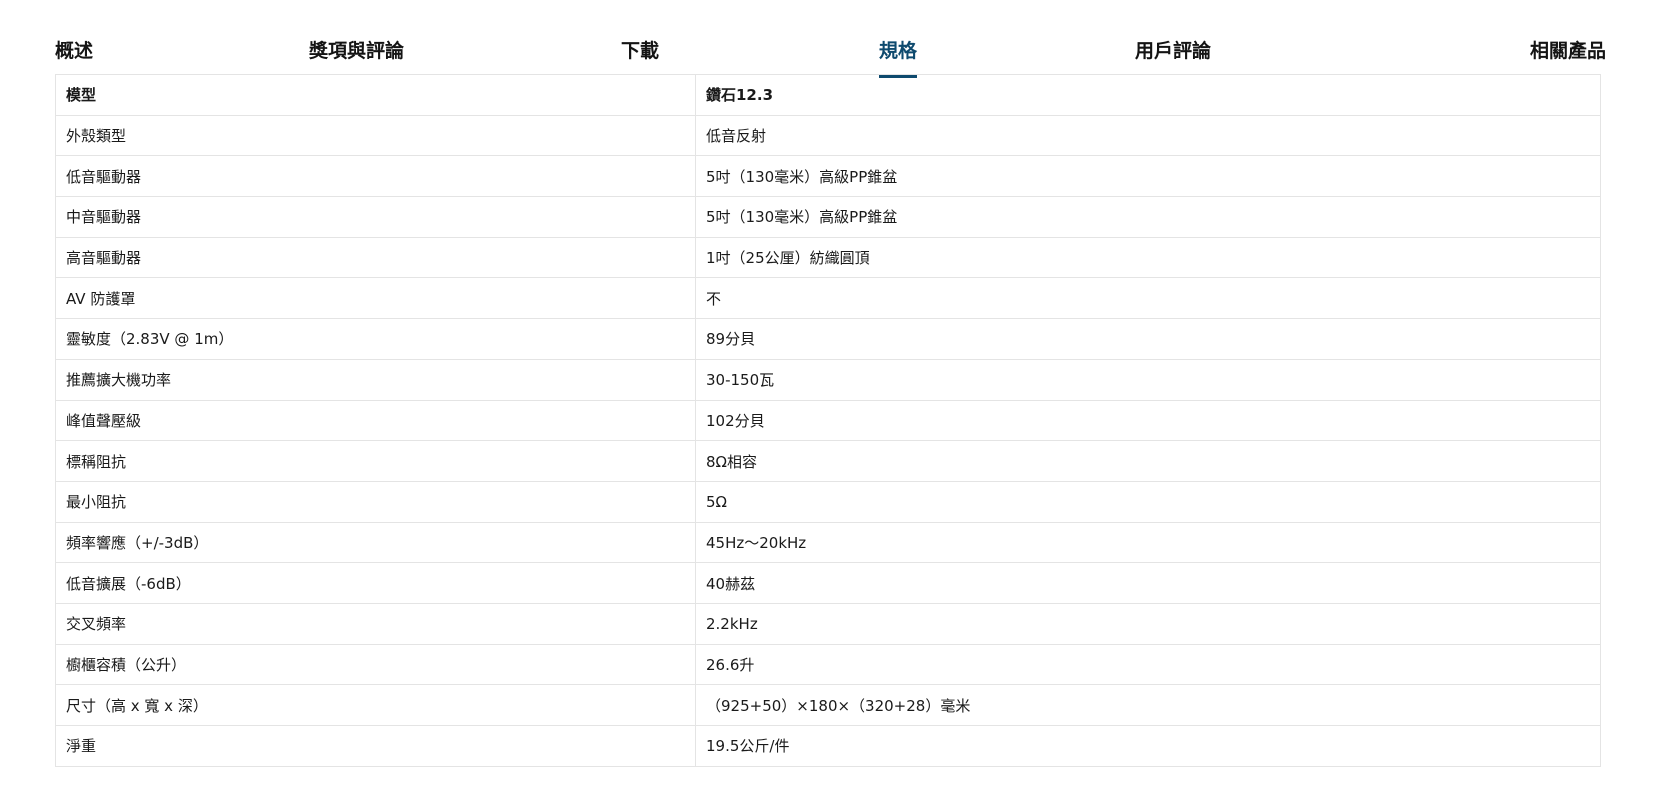 The height and width of the screenshot is (808, 1661). I want to click on tab-user-reviews: 用戶評論, so click(1173, 49).